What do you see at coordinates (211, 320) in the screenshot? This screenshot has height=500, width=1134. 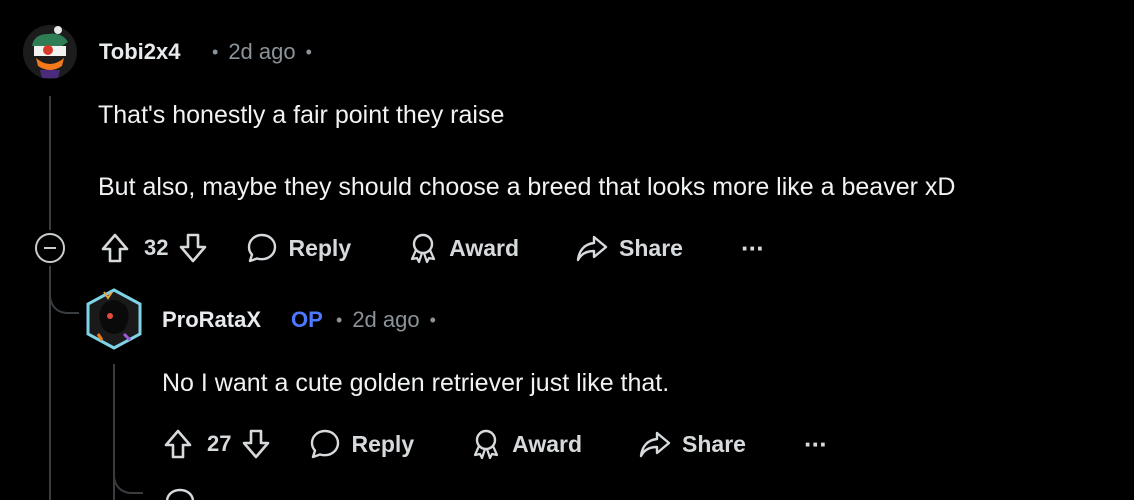 I see `username: ProRataX` at bounding box center [211, 320].